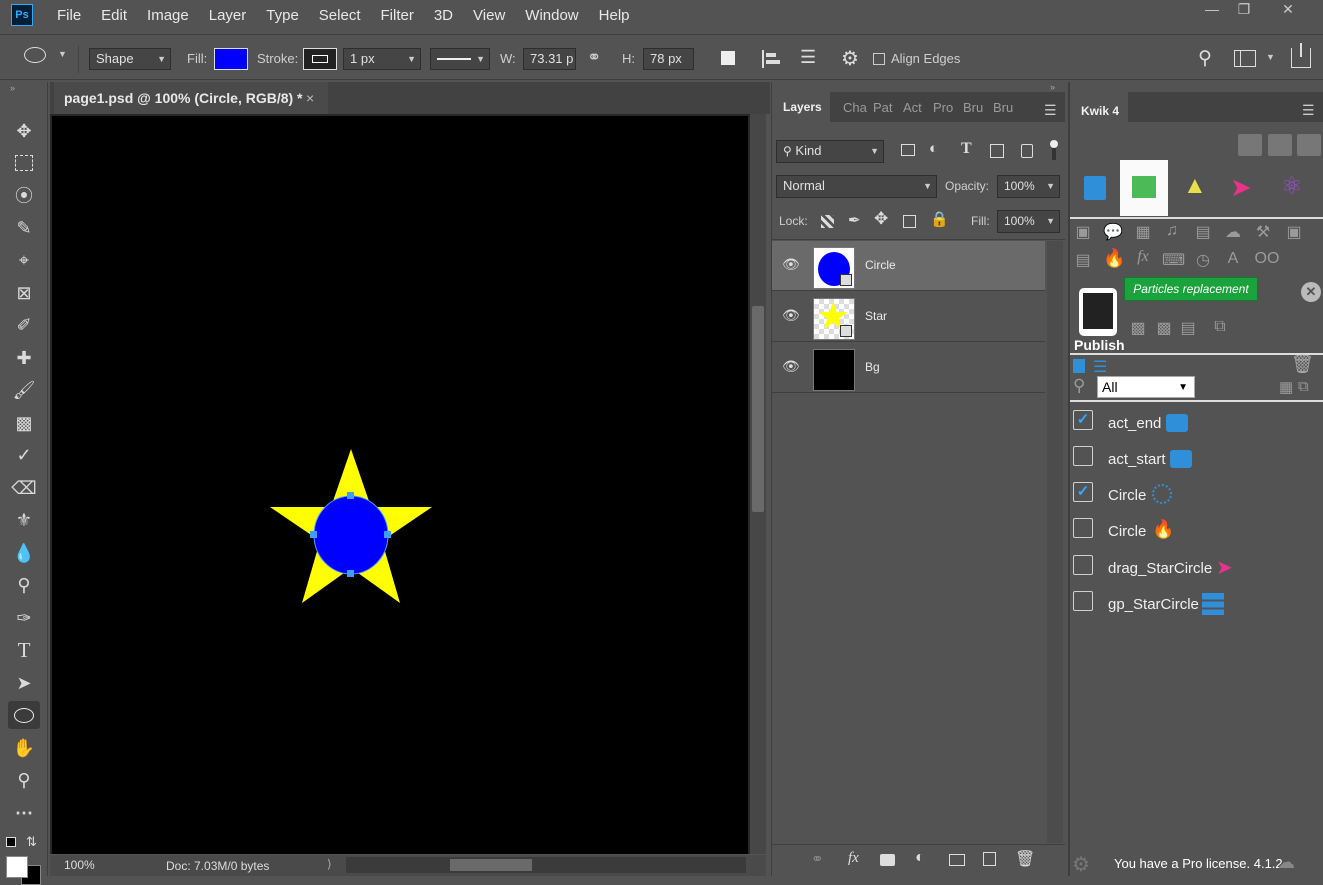 The height and width of the screenshot is (885, 1323). Describe the element at coordinates (168, 15) in the screenshot. I see `menu-image: Image` at that location.